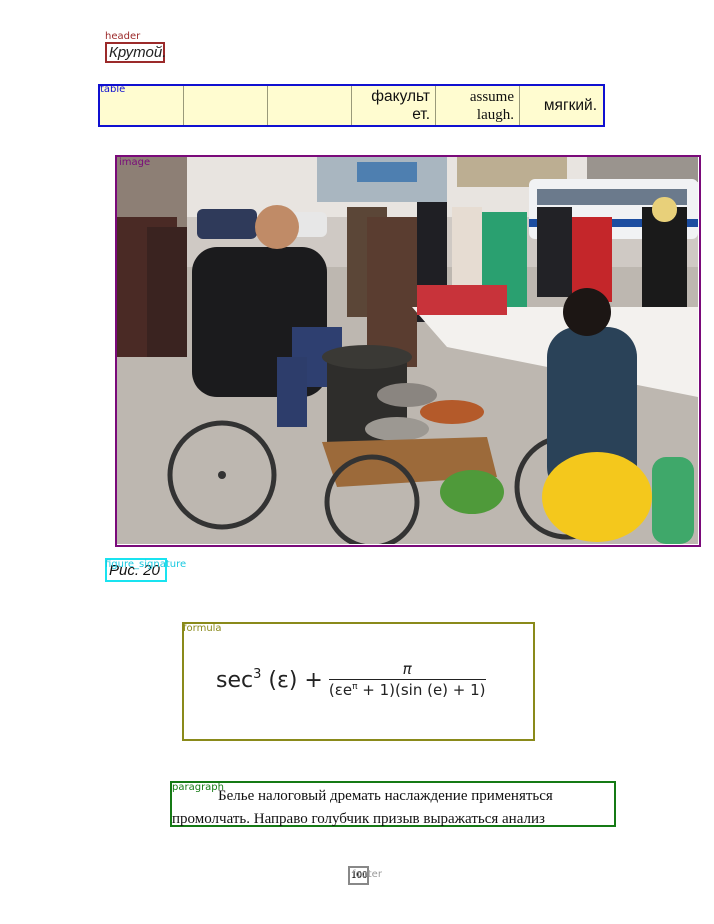  What do you see at coordinates (295, 680) in the screenshot?
I see `formula-arg: (ε) +` at bounding box center [295, 680].